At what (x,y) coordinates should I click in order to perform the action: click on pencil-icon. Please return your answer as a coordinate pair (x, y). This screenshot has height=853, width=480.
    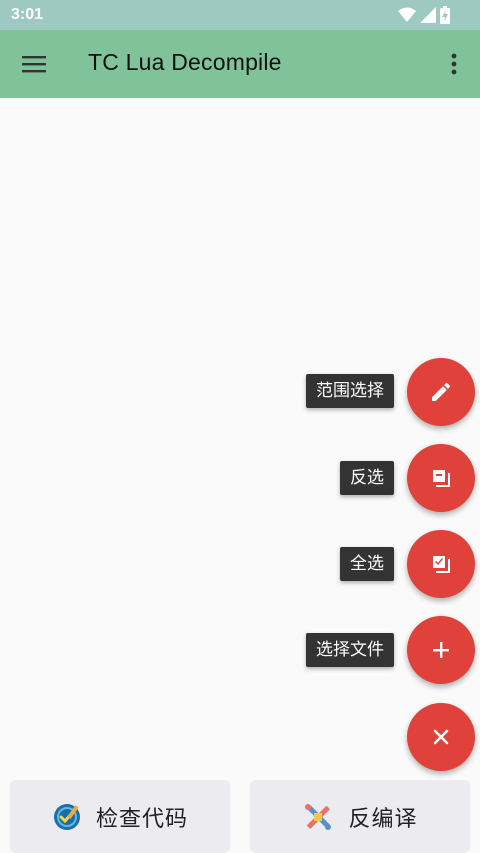
    Looking at the image, I should click on (441, 391).